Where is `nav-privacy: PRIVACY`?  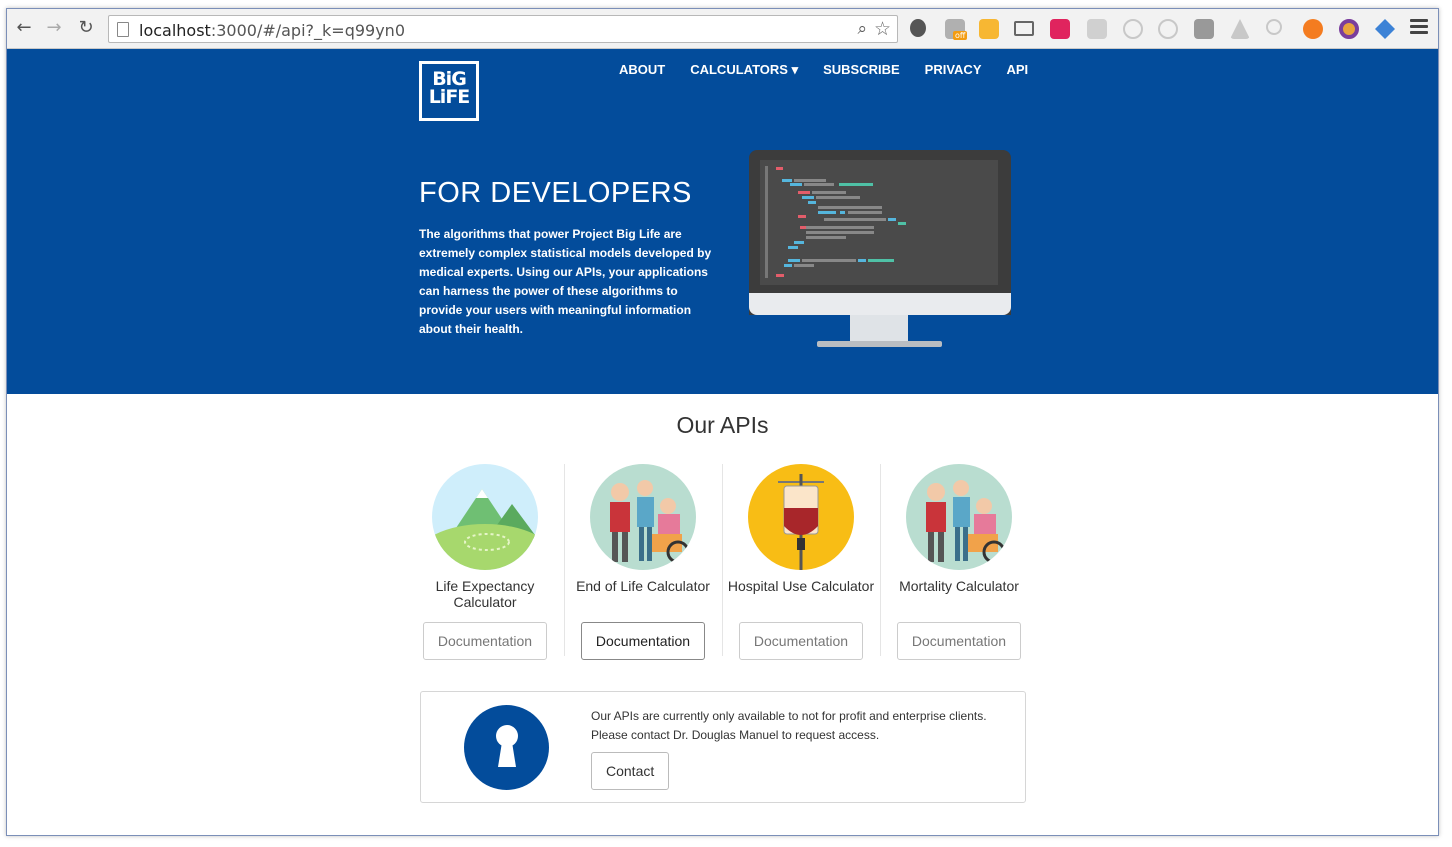
nav-privacy: PRIVACY is located at coordinates (953, 70).